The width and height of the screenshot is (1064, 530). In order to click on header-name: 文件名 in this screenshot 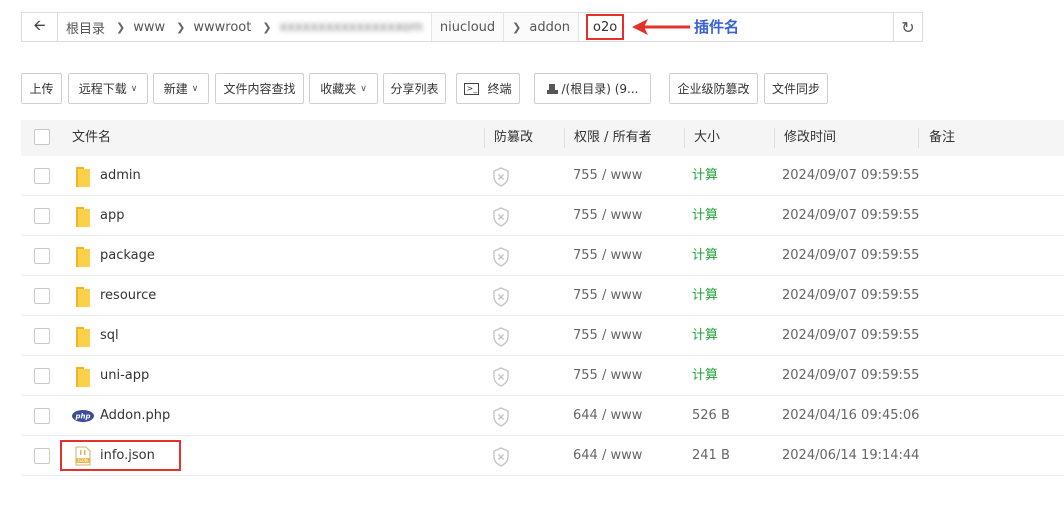, I will do `click(91, 138)`.